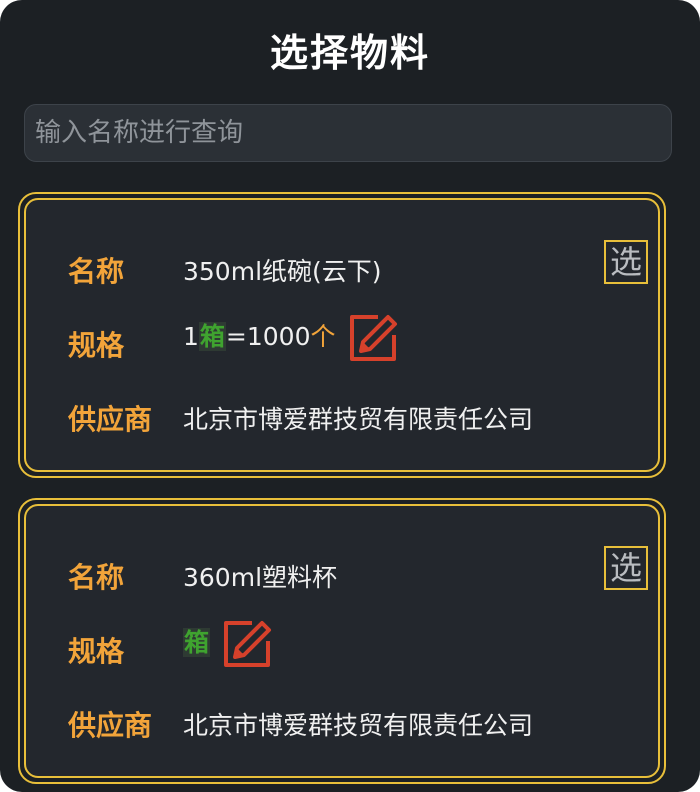 Image resolution: width=700 pixels, height=792 pixels. I want to click on spec-prefix: 1, so click(191, 336).